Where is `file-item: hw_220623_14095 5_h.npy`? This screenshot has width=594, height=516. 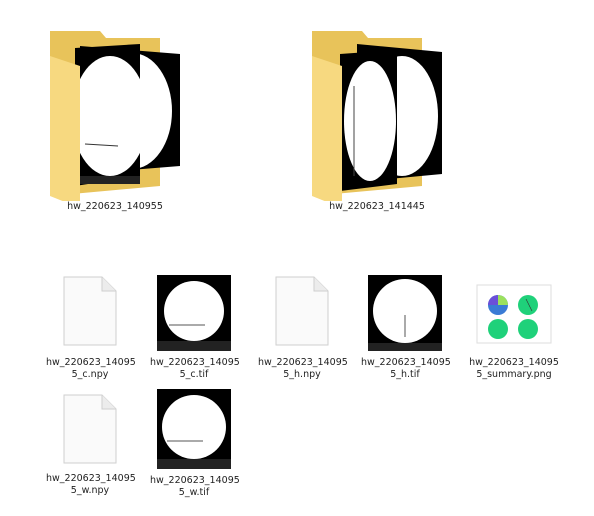 file-item: hw_220623_14095 5_h.npy is located at coordinates (303, 328).